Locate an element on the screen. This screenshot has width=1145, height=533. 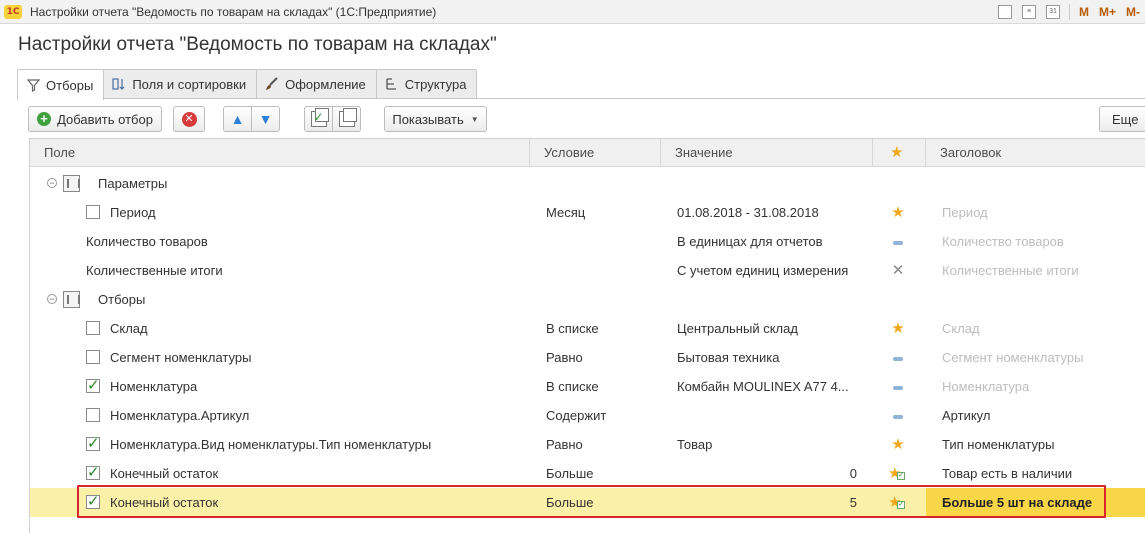
value-cell: 5 is located at coordinates (767, 502).